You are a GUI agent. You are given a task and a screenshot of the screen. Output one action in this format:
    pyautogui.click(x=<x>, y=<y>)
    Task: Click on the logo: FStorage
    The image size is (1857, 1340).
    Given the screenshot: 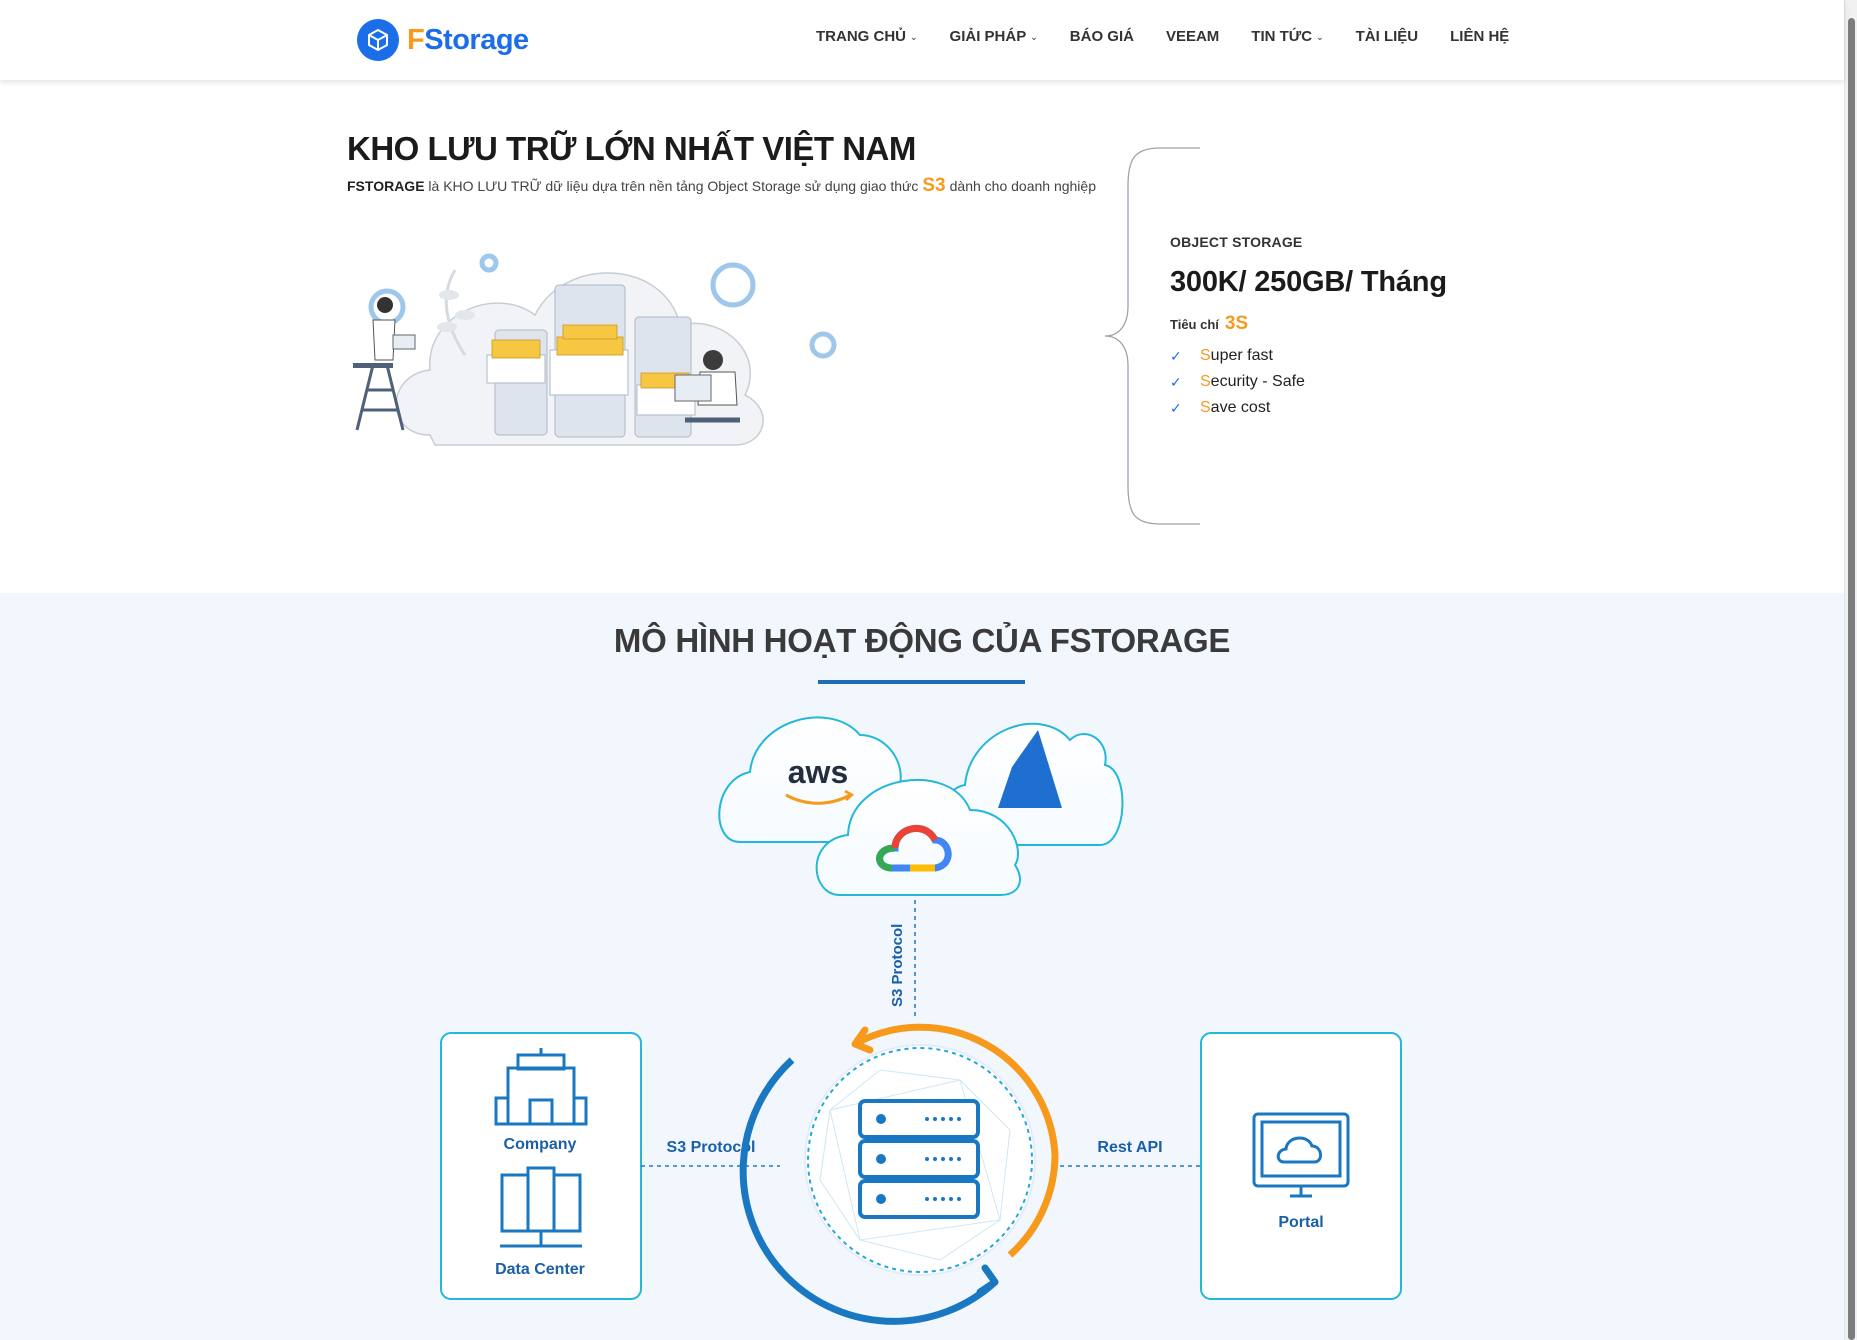 What is the action you would take?
    pyautogui.click(x=443, y=40)
    